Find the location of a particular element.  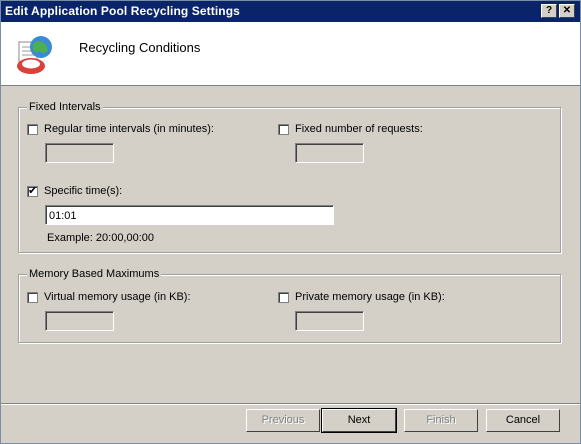

fixed-requests-label: Fixed number of requests: is located at coordinates (359, 129).